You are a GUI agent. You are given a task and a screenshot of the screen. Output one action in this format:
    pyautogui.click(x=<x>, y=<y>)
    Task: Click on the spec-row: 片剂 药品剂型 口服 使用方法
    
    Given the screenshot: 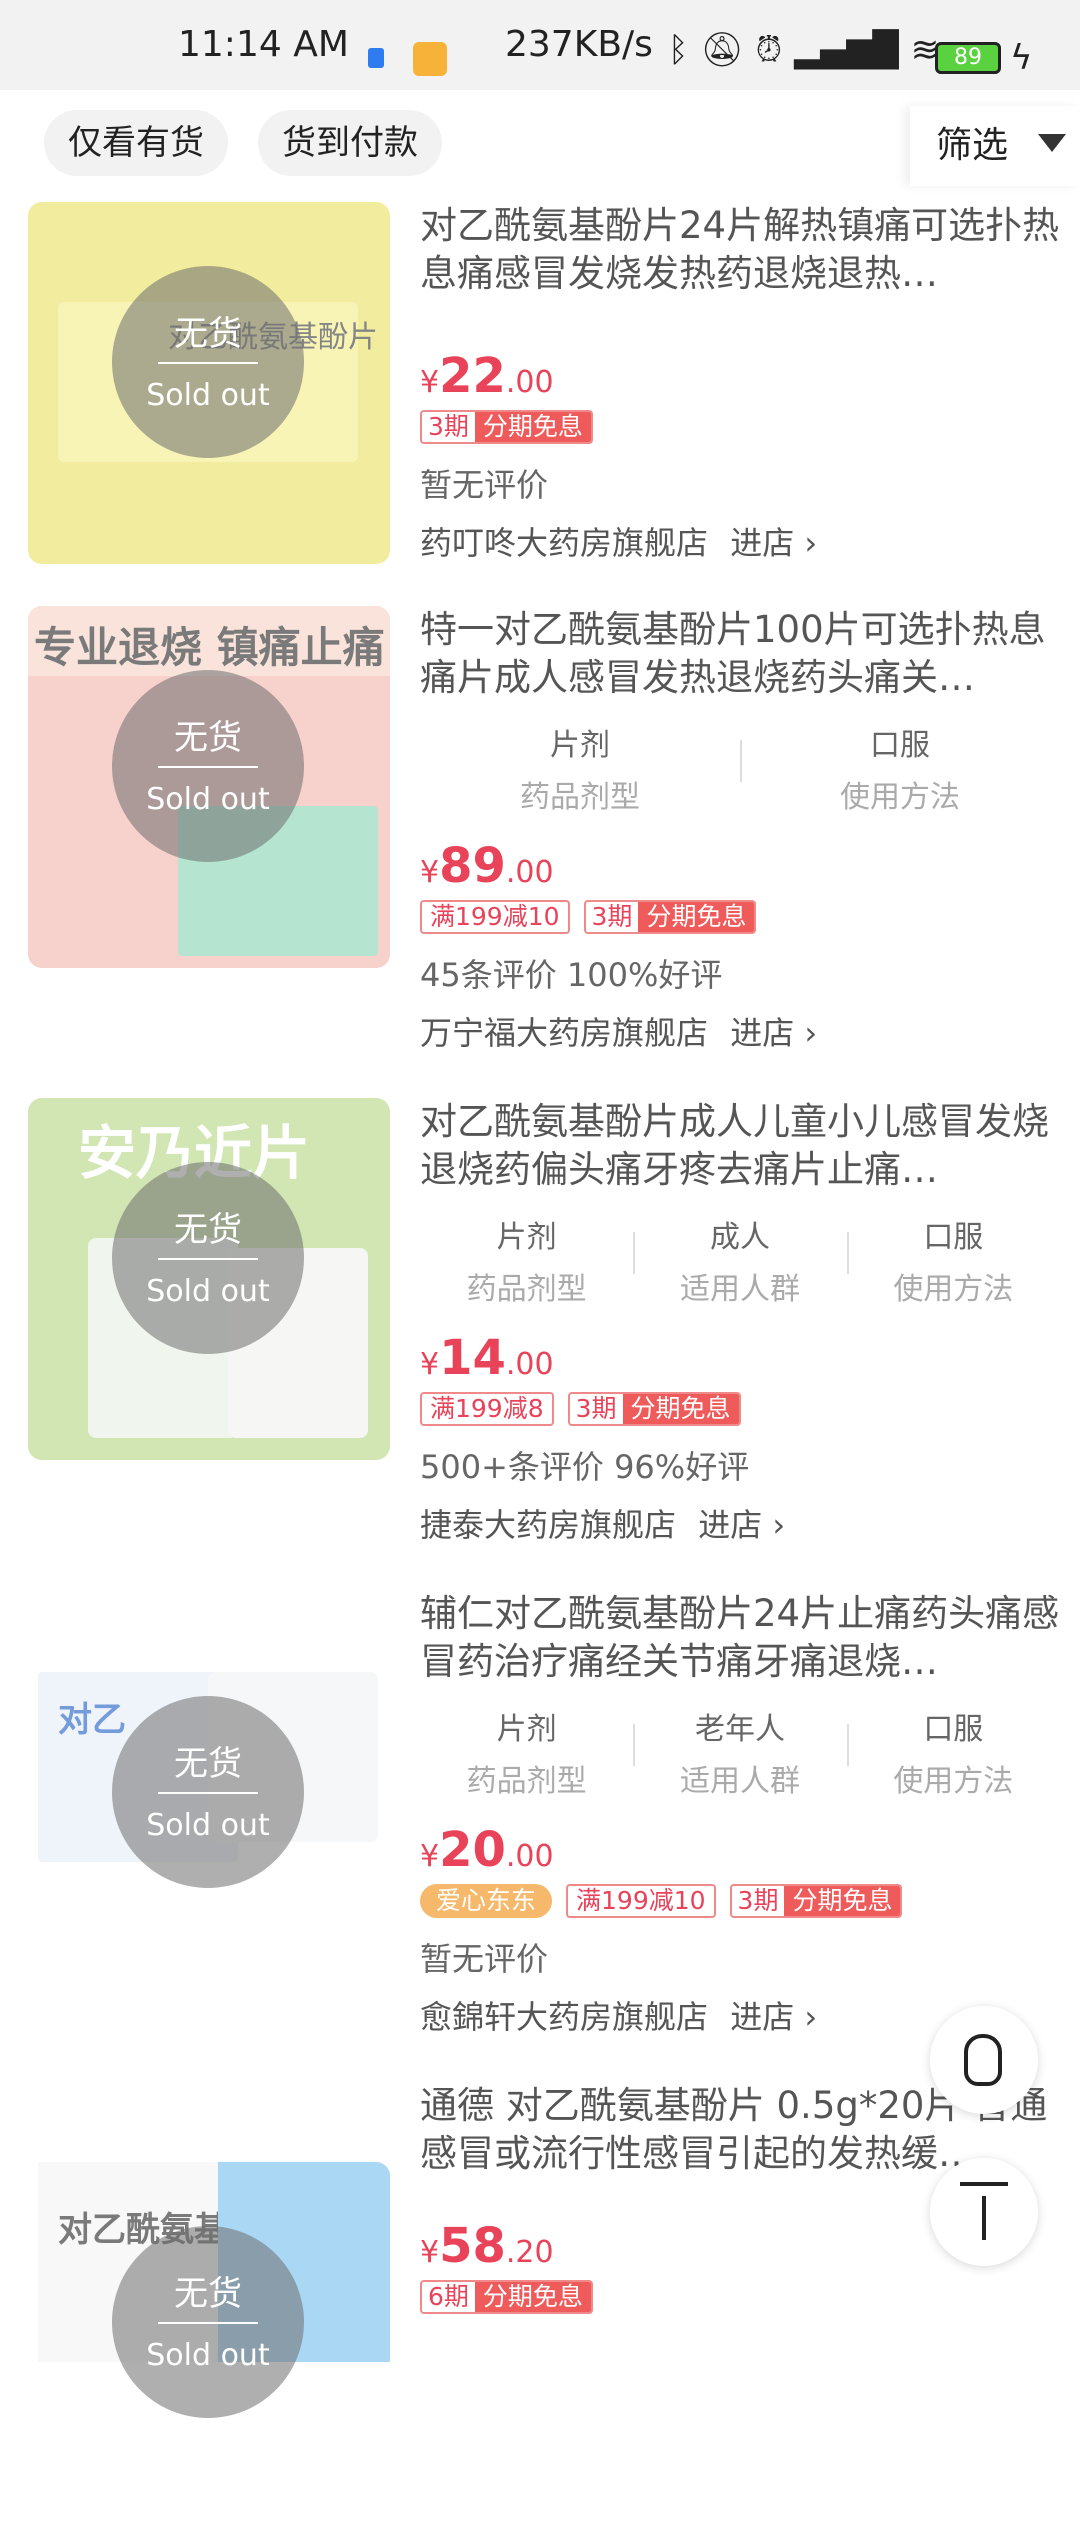 What is the action you would take?
    pyautogui.click(x=740, y=768)
    